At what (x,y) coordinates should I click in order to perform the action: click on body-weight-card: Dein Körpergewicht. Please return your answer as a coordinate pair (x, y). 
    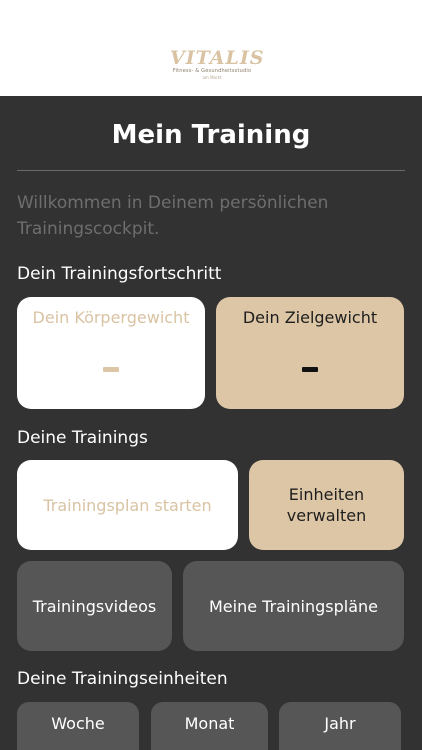
    Looking at the image, I should click on (111, 353).